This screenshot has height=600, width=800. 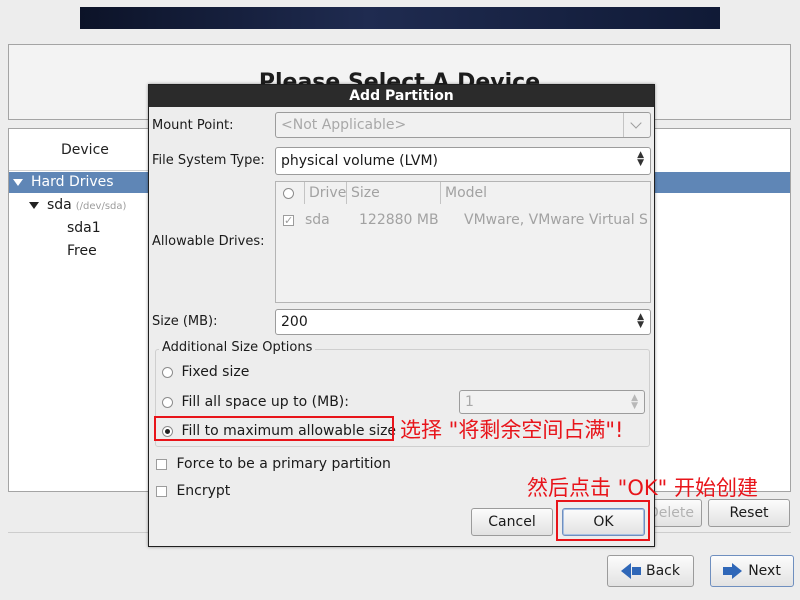 What do you see at coordinates (552, 402) in the screenshot?
I see `fill-up-to-spinbox: 1 ▲ ▼` at bounding box center [552, 402].